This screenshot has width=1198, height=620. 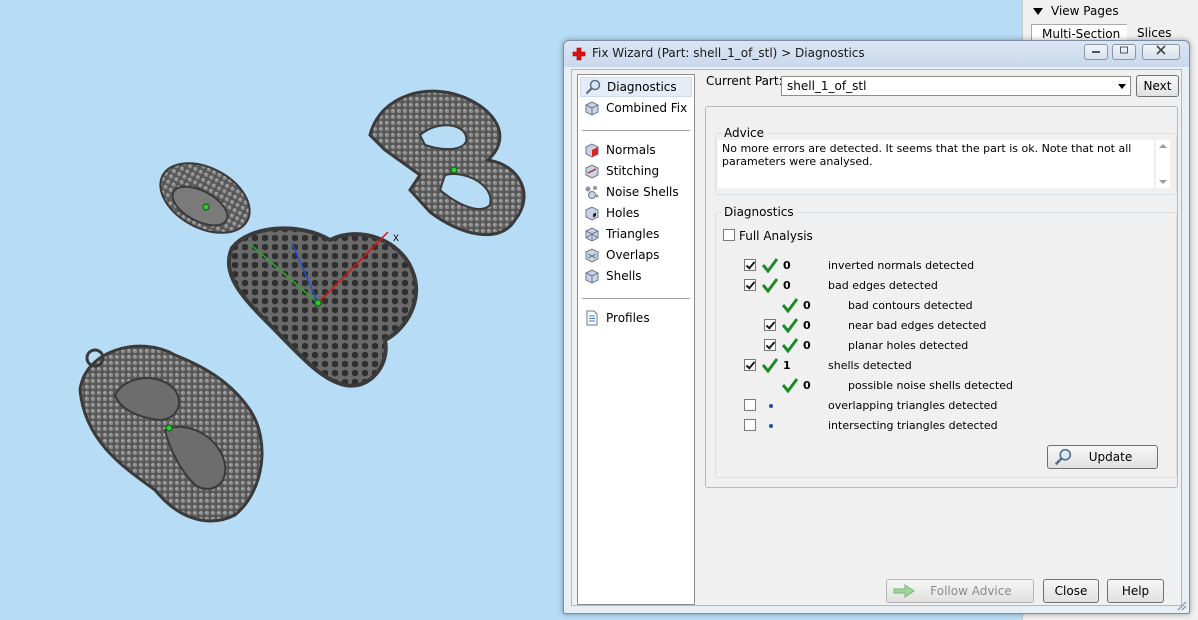 What do you see at coordinates (1163, 164) in the screenshot?
I see `advice-scrollbar` at bounding box center [1163, 164].